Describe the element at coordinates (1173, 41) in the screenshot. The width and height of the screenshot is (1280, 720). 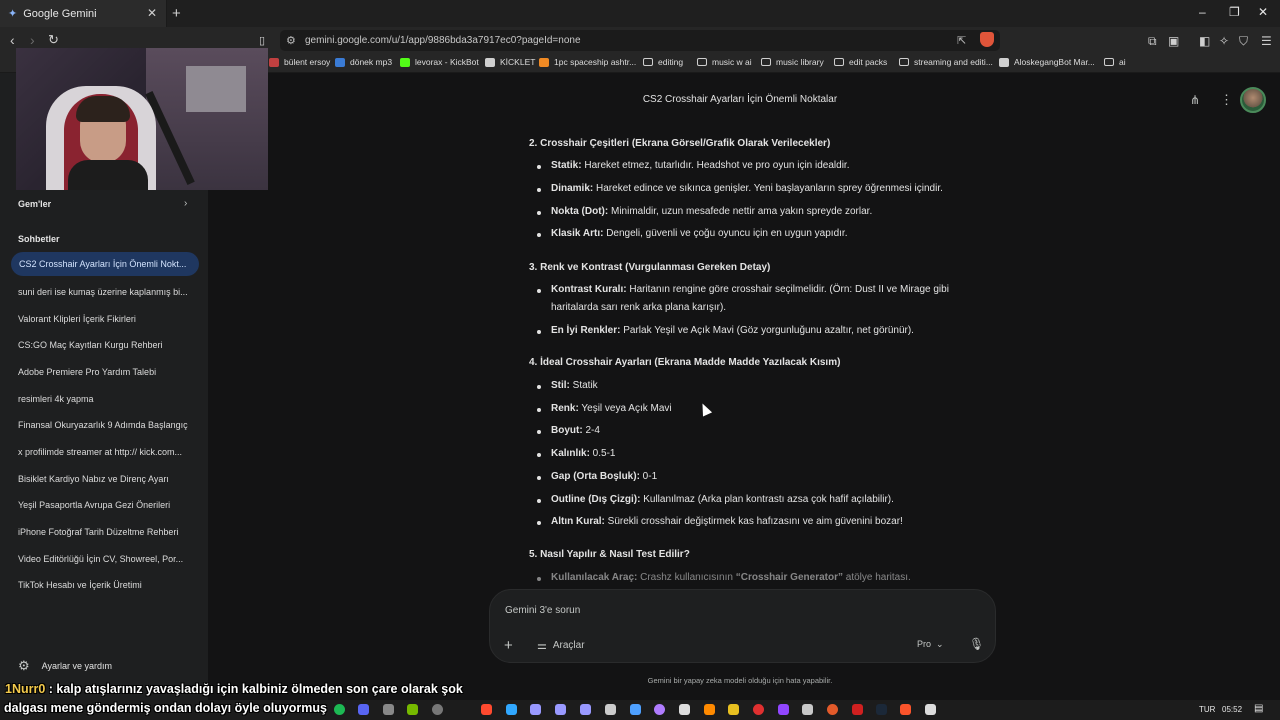
I see `wallet-icon: ▣` at that location.